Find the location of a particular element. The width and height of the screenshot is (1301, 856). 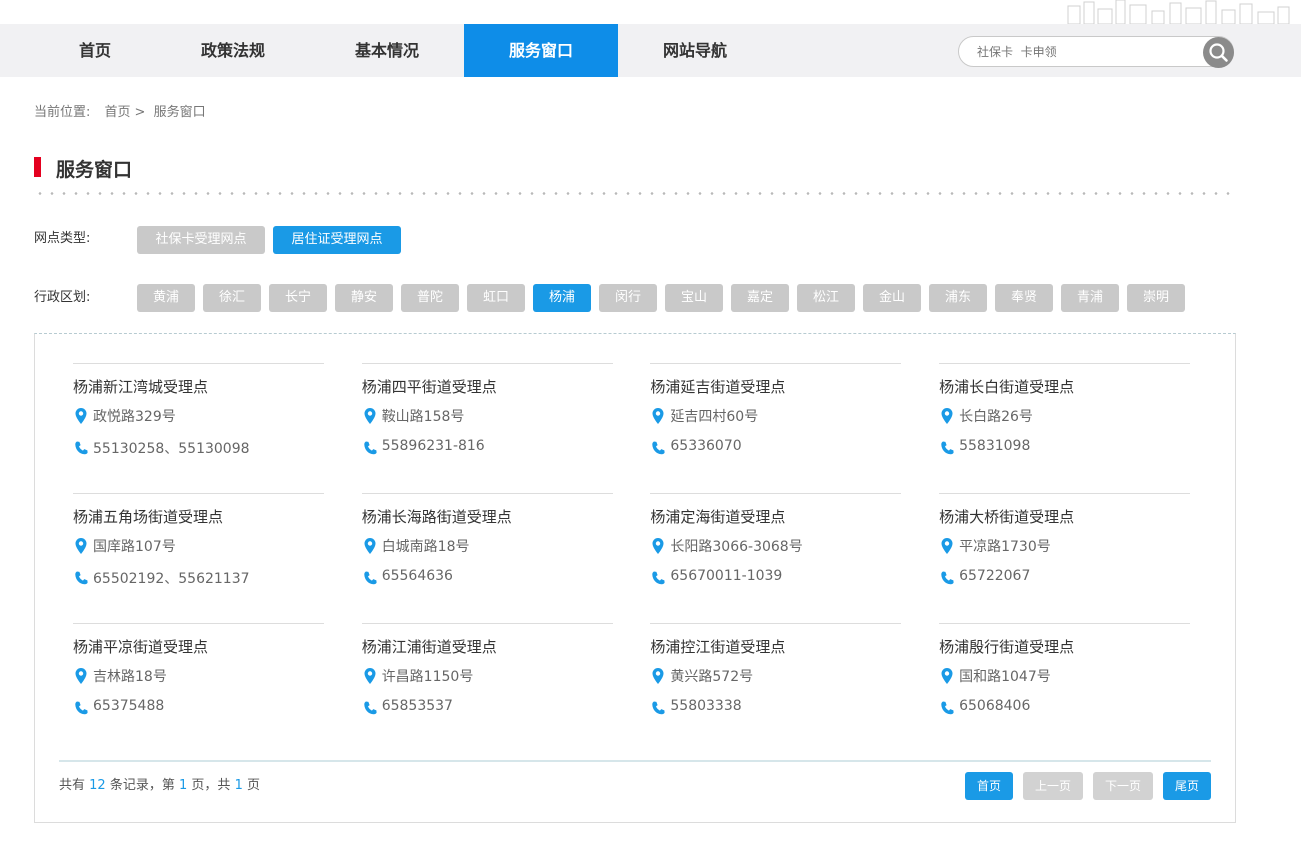

district-button: 徐汇 is located at coordinates (232, 298).